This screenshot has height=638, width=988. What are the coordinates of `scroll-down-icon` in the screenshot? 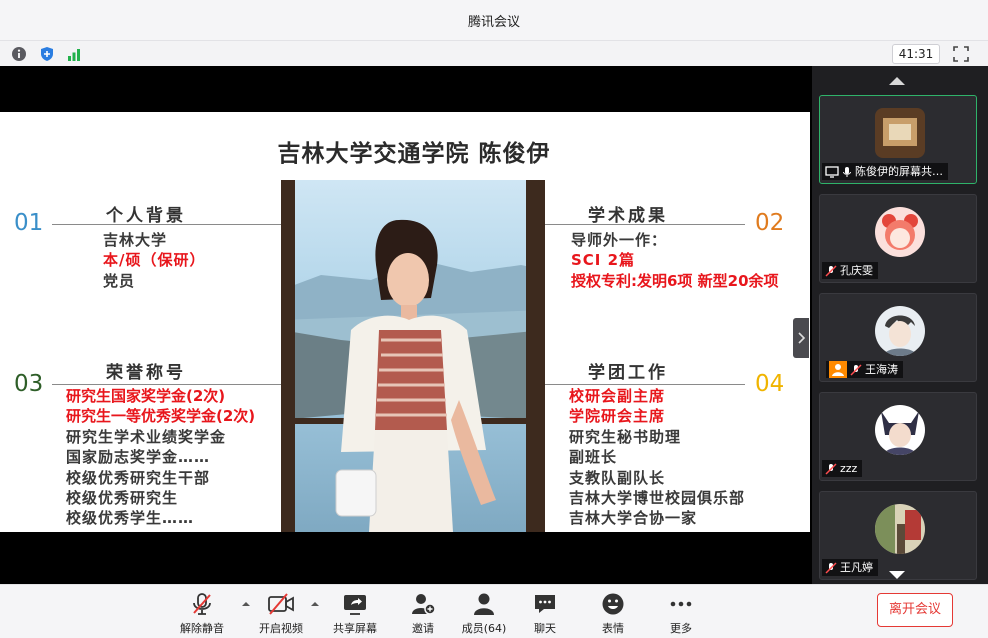 It's located at (897, 575).